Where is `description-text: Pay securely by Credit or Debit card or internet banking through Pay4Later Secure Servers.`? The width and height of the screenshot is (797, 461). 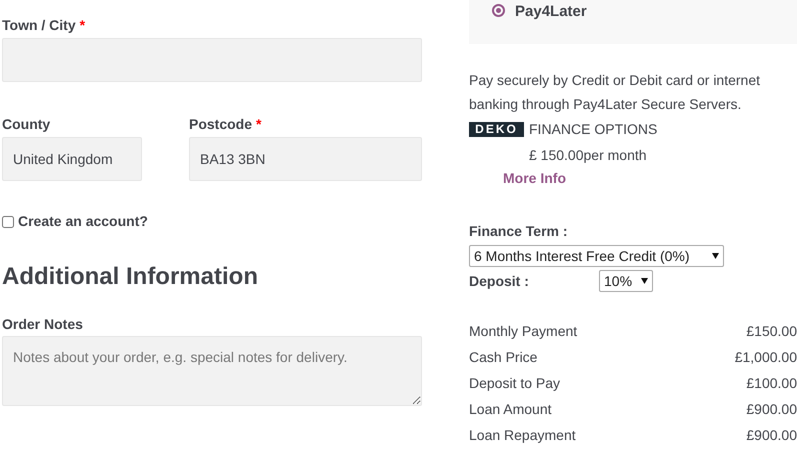 description-text: Pay securely by Credit or Debit card or internet banking through Pay4Later Secure Servers. is located at coordinates (615, 92).